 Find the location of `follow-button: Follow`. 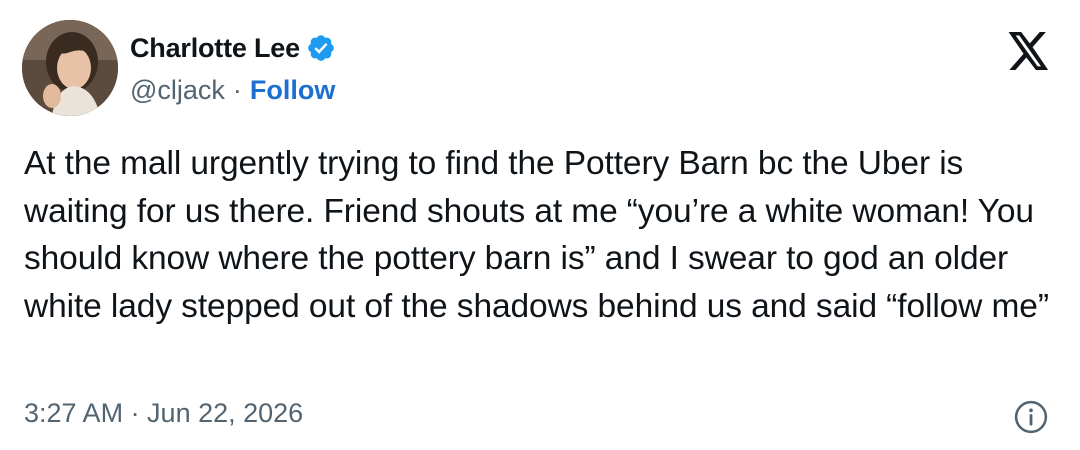

follow-button: Follow is located at coordinates (292, 90).